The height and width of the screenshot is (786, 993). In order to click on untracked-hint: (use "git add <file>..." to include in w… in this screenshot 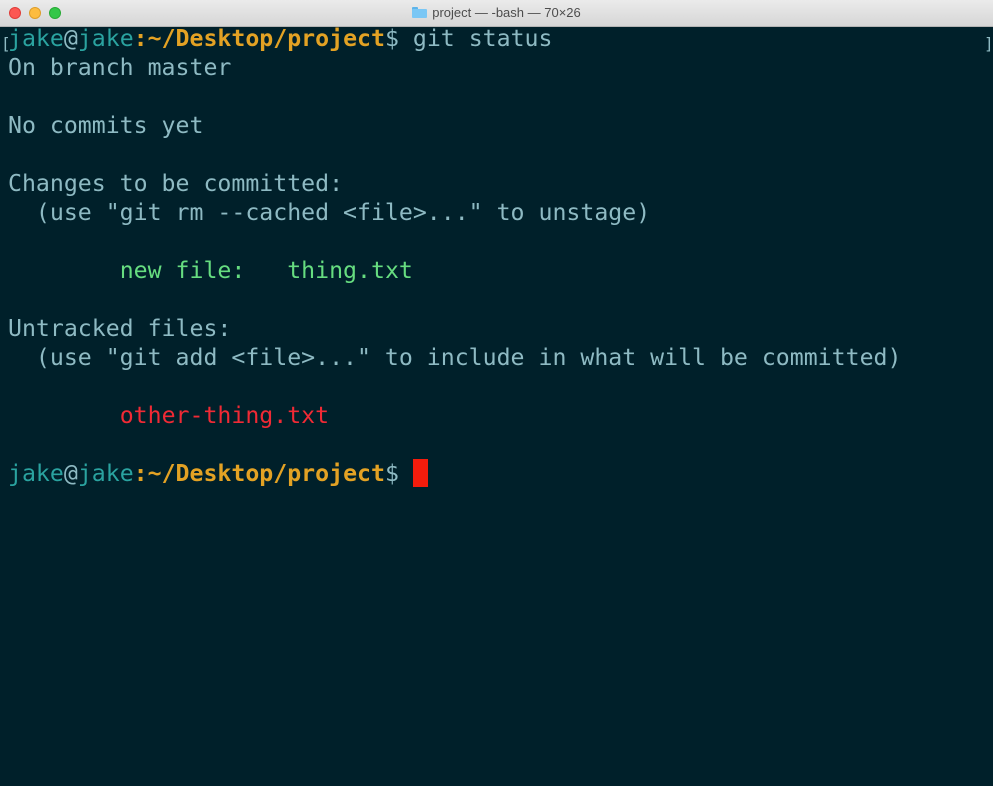, I will do `click(455, 357)`.